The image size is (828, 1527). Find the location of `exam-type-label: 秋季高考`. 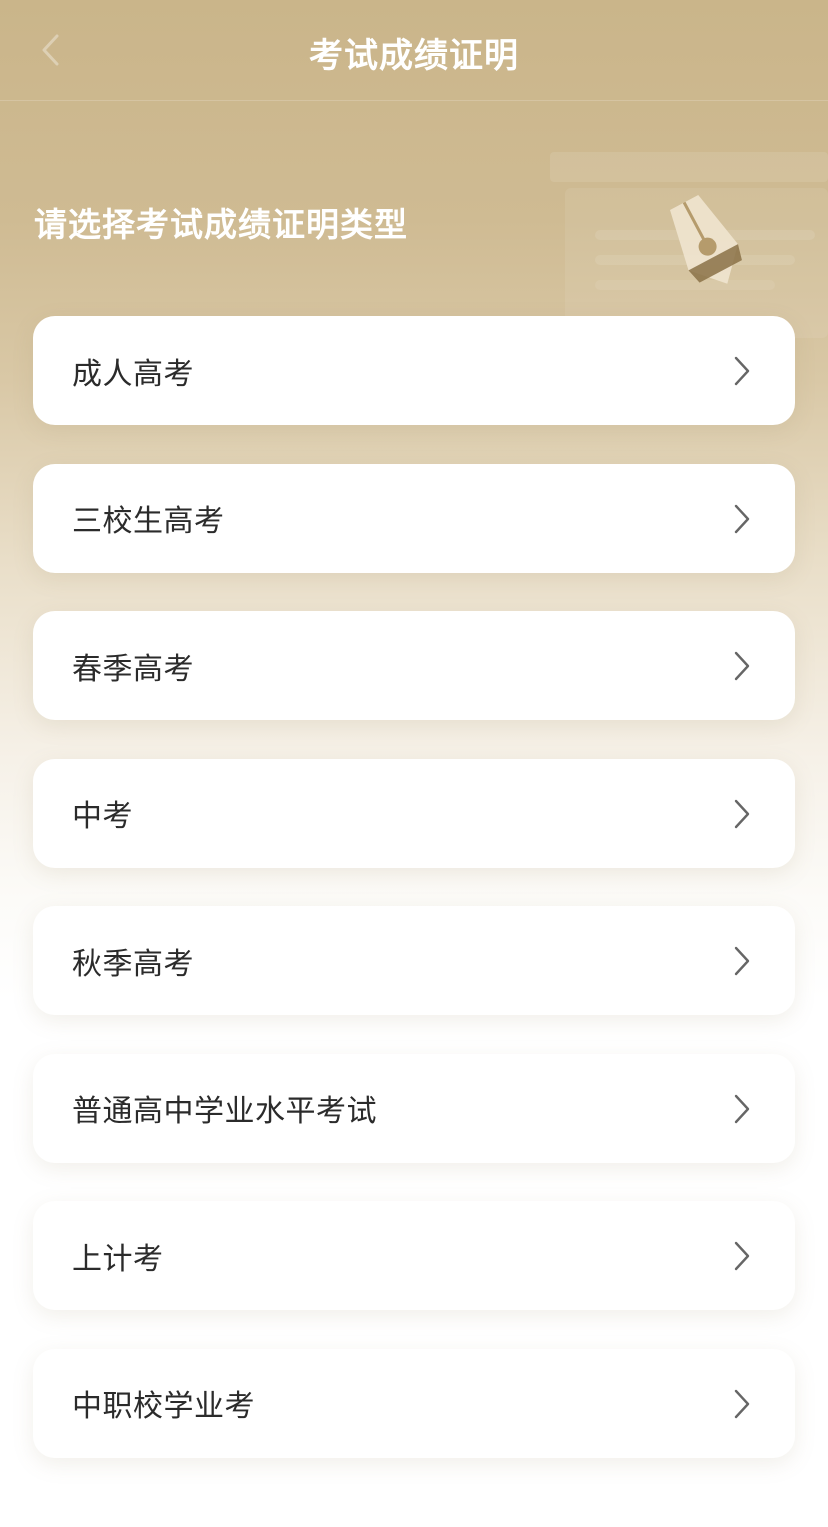

exam-type-label: 秋季高考 is located at coordinates (133, 964).